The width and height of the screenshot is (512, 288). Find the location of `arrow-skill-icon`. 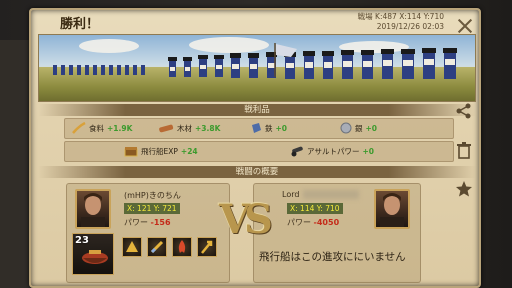

arrow-skill-icon is located at coordinates (207, 247).